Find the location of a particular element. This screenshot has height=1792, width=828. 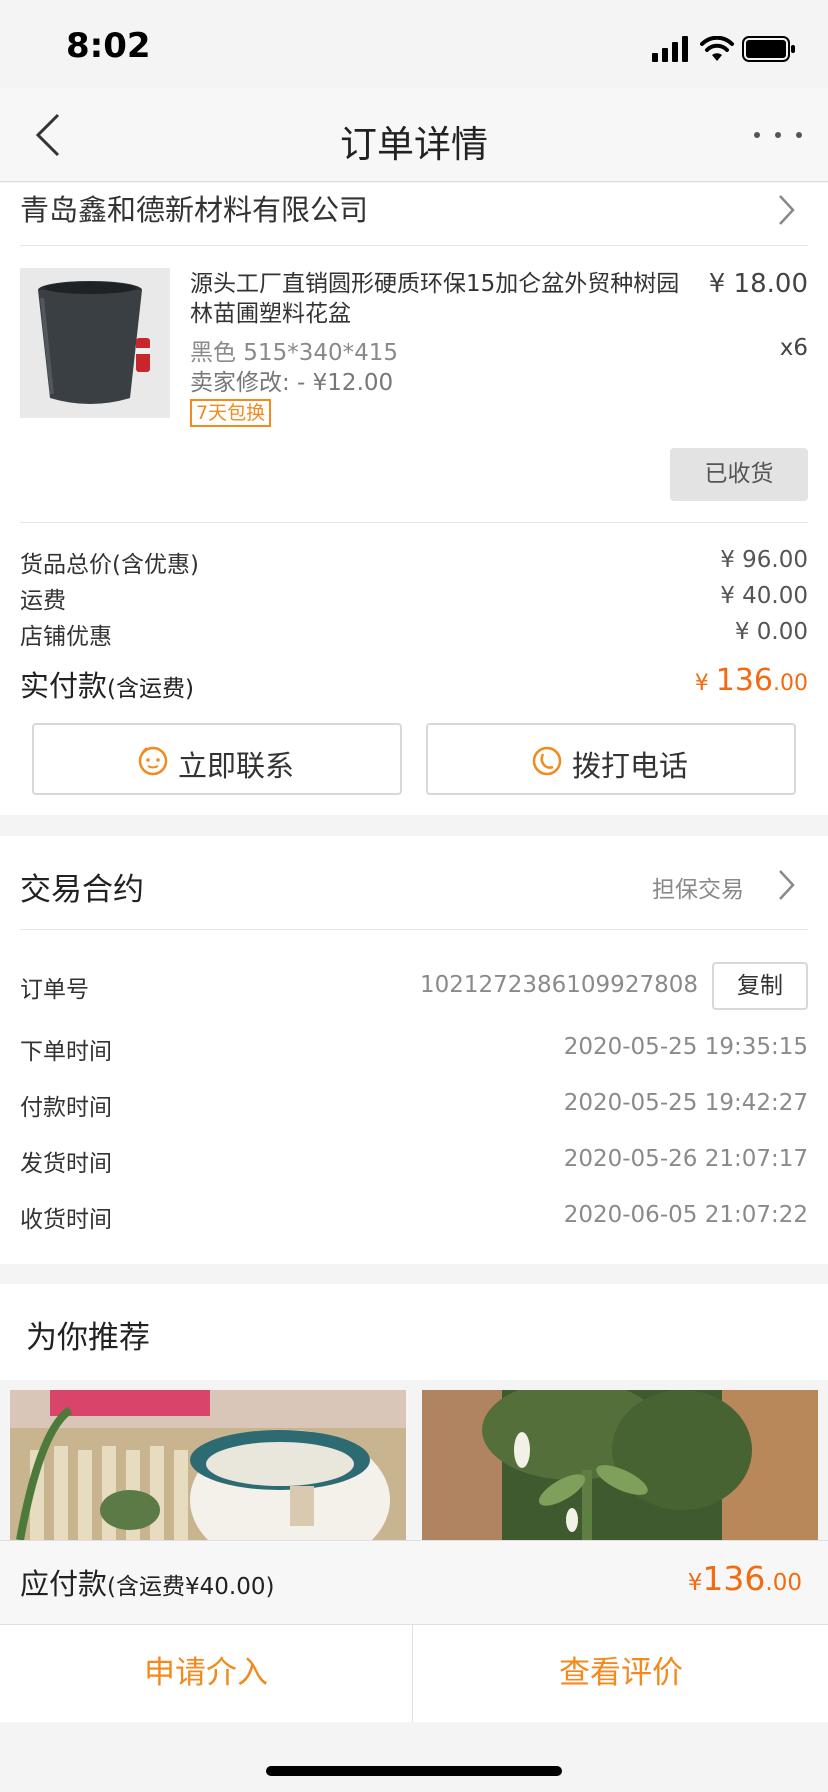

amount-due-label: 应付款(含运费¥40.00) is located at coordinates (147, 1584).